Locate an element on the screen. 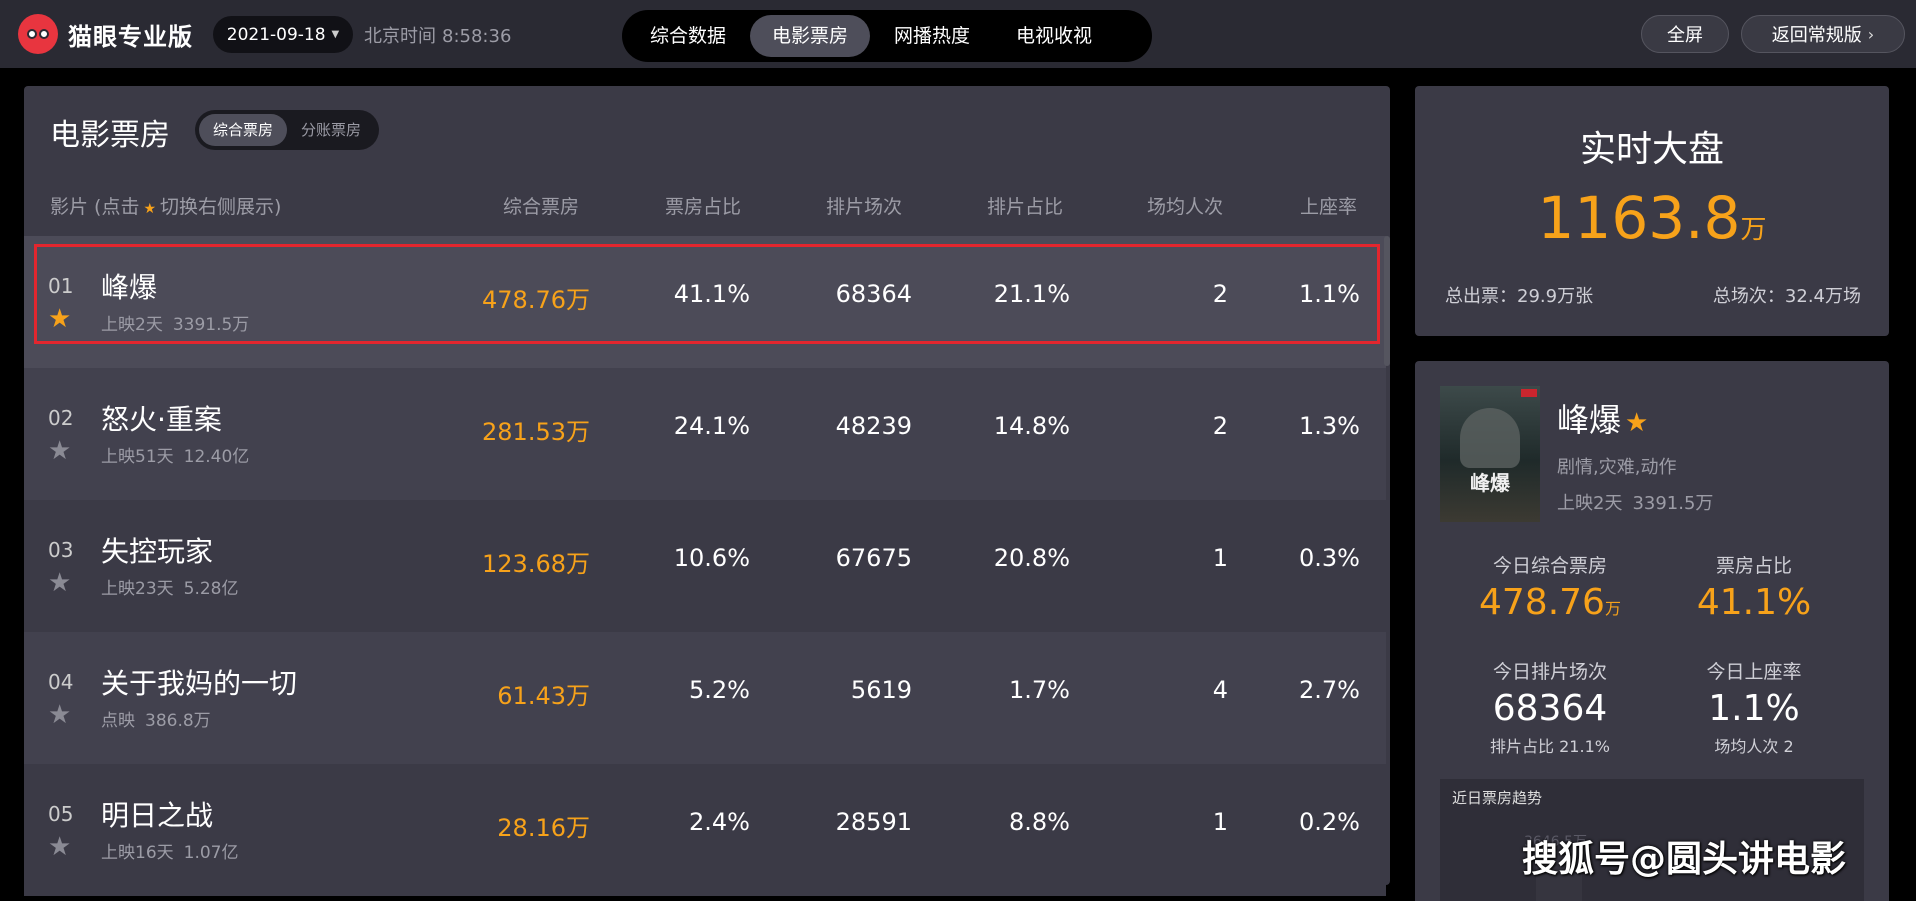 The height and width of the screenshot is (901, 1916). stat-share: 票房占比 41.1% is located at coordinates (1754, 587).